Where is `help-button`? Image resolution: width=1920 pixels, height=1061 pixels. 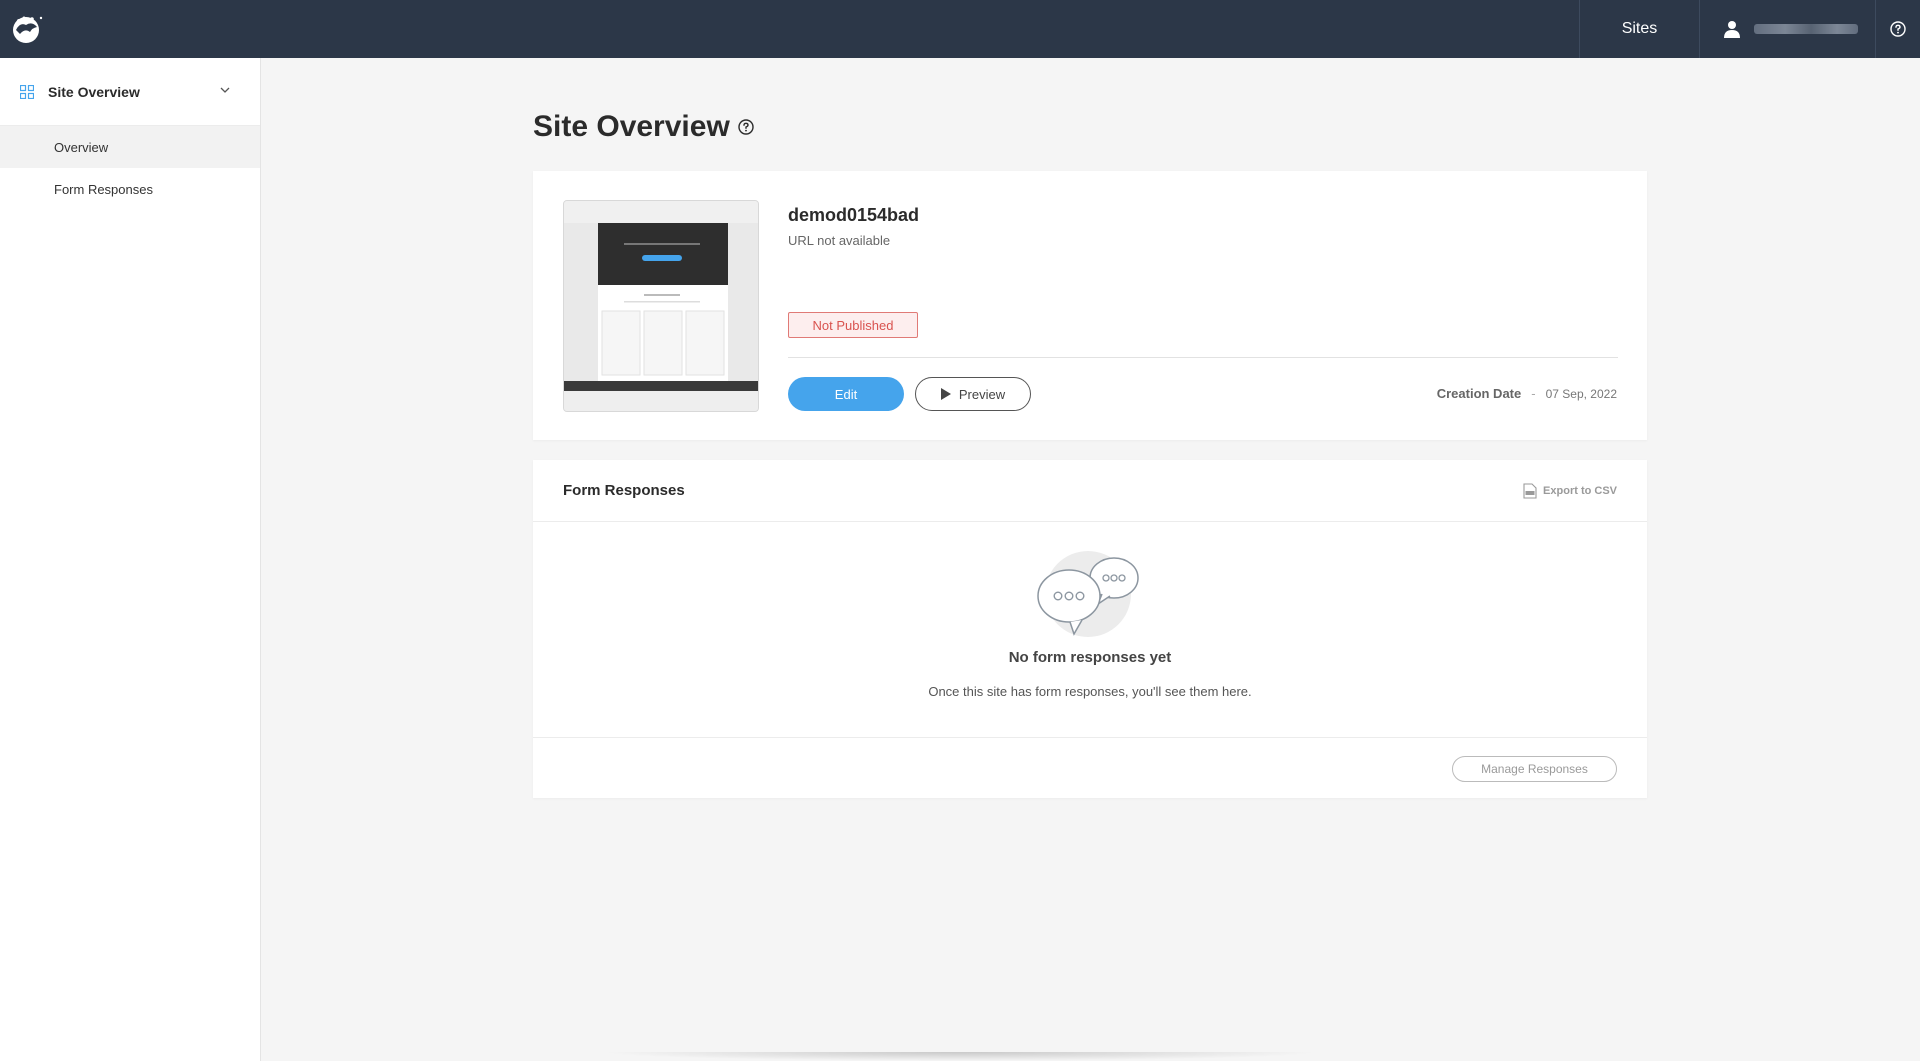
help-button is located at coordinates (1897, 29).